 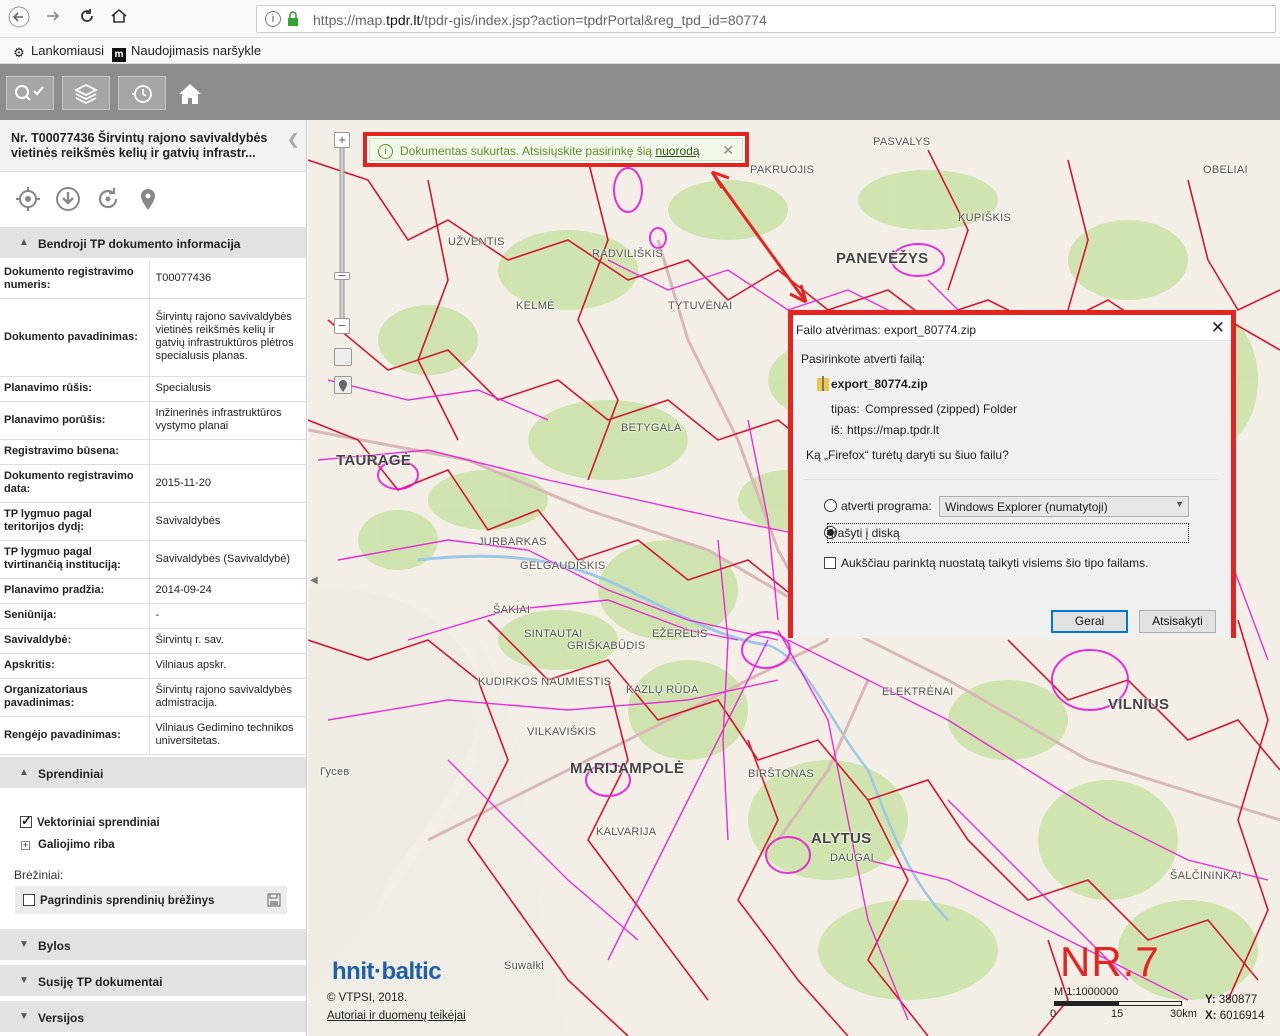 What do you see at coordinates (148, 199) in the screenshot?
I see `map-pin-icon` at bounding box center [148, 199].